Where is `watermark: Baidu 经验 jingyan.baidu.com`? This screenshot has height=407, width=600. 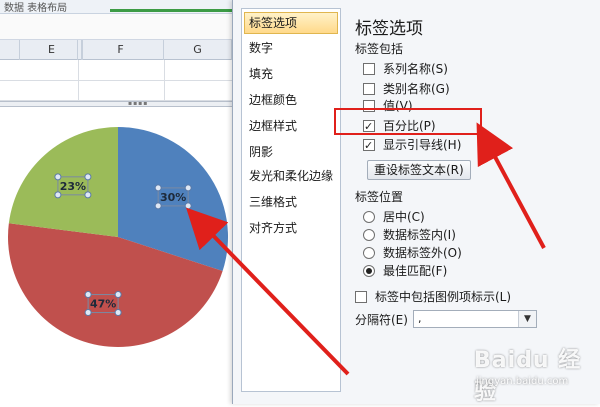 watermark: Baidu 经验 jingyan.baidu.com is located at coordinates (520, 368).